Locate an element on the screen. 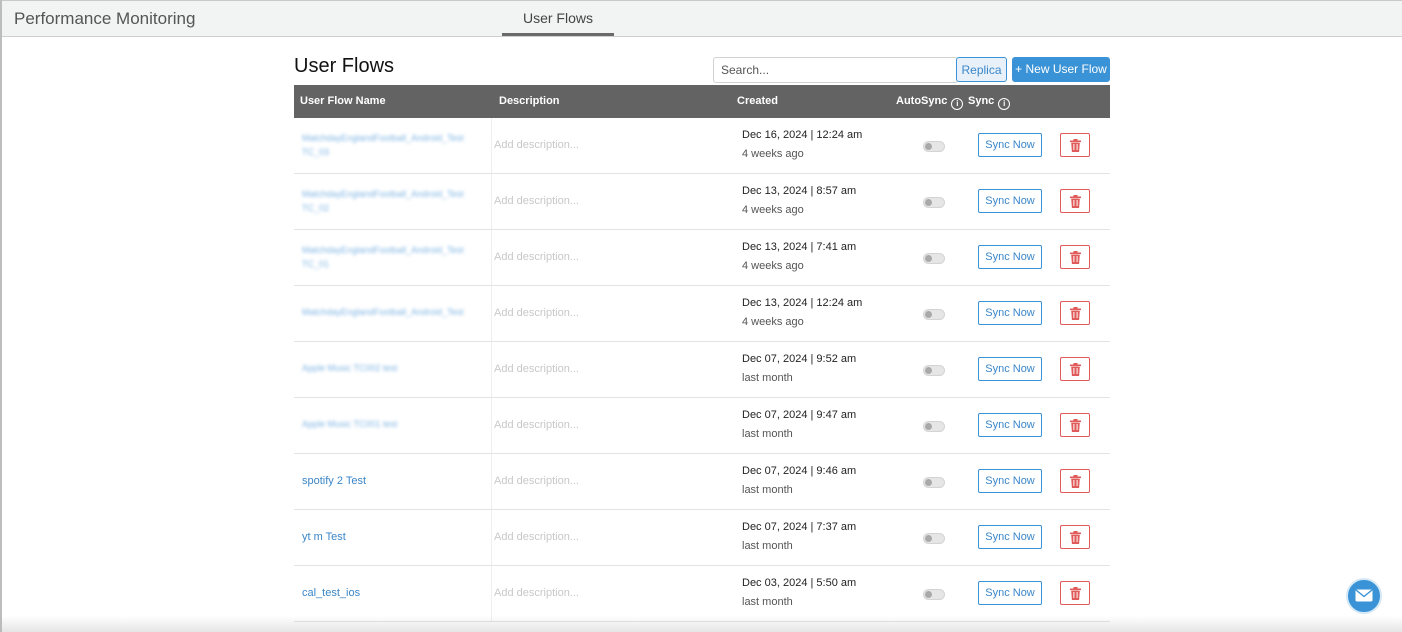 This screenshot has width=1402, height=632. envelope-icon is located at coordinates (1364, 595).